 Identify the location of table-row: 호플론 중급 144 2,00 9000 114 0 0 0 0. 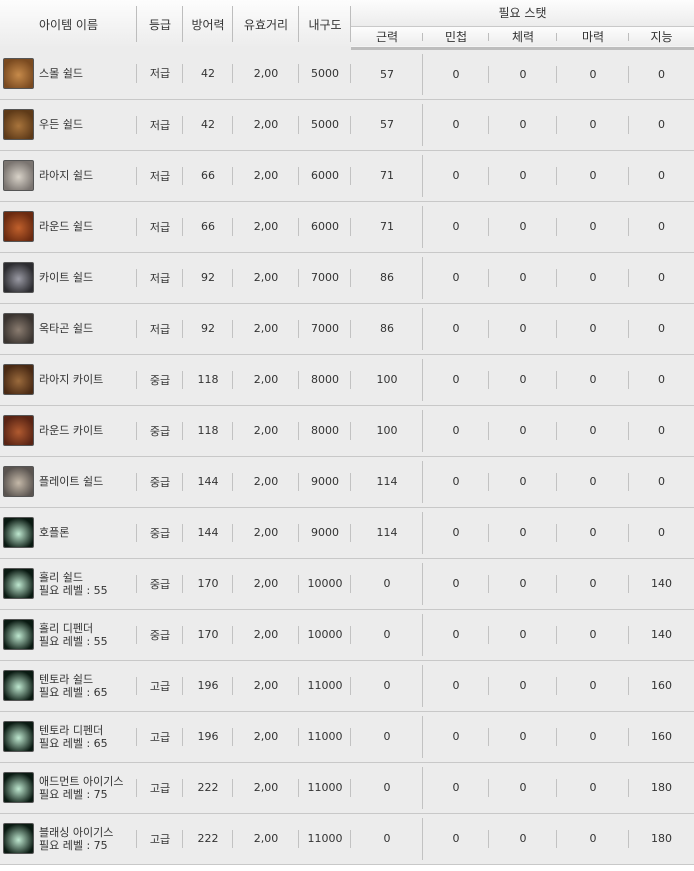
(347, 533).